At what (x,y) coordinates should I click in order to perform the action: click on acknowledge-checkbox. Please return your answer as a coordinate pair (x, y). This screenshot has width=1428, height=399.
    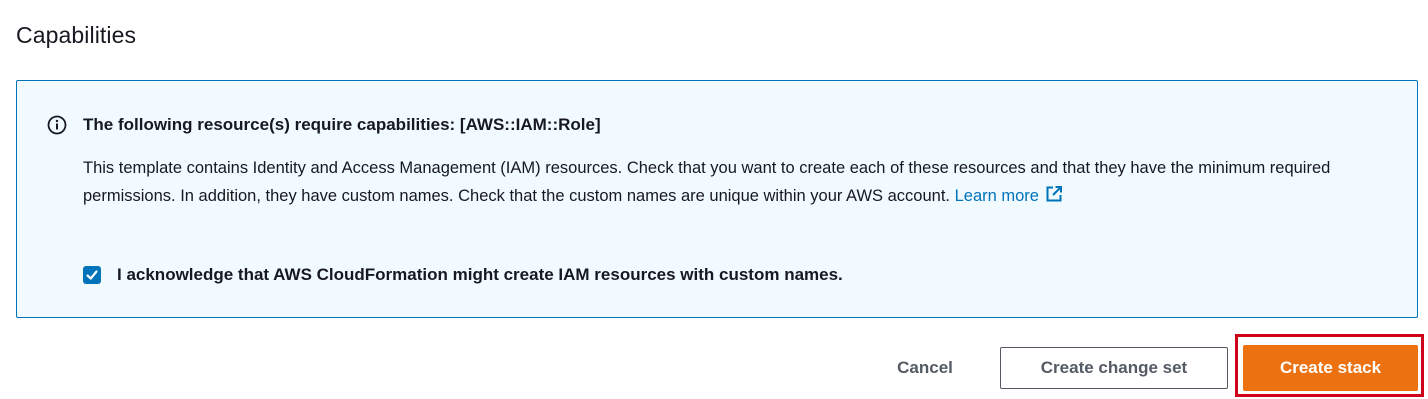
    Looking at the image, I should click on (92, 275).